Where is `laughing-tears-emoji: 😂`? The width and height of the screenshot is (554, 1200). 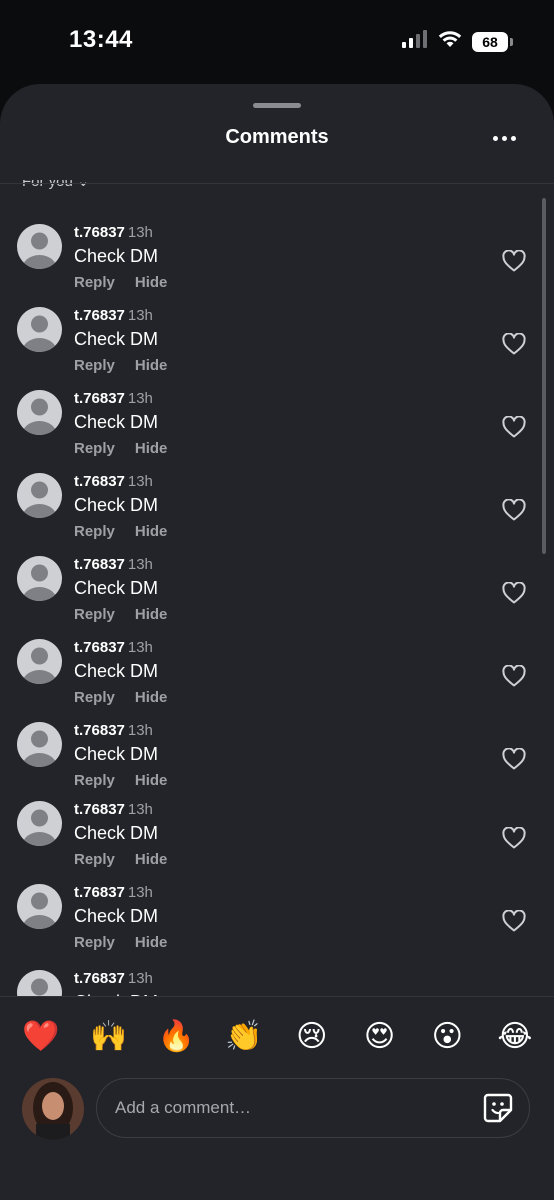 laughing-tears-emoji: 😂 is located at coordinates (515, 1037).